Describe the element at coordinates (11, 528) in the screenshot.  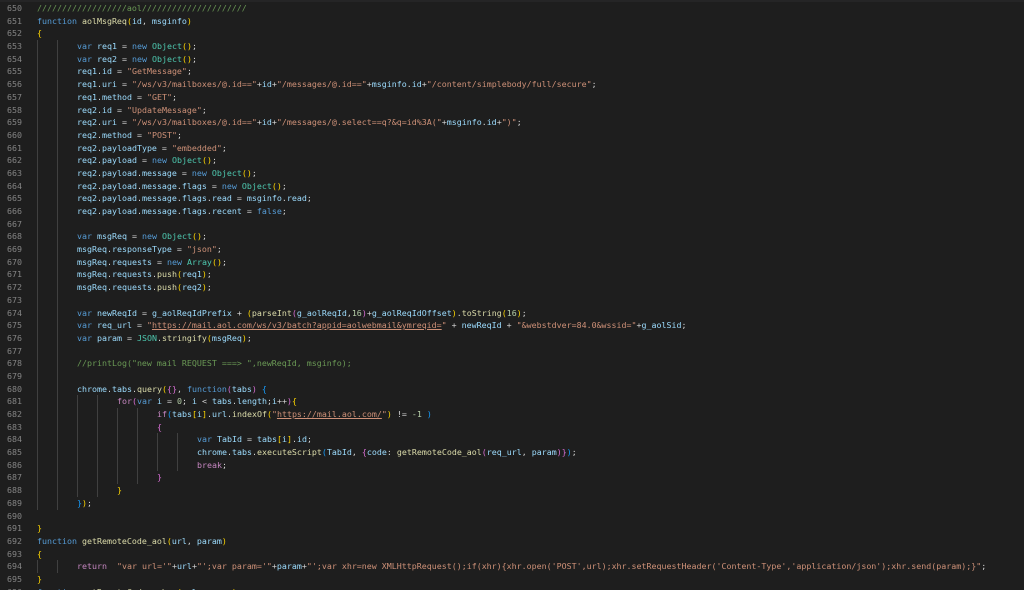
I see `line-number: 691` at that location.